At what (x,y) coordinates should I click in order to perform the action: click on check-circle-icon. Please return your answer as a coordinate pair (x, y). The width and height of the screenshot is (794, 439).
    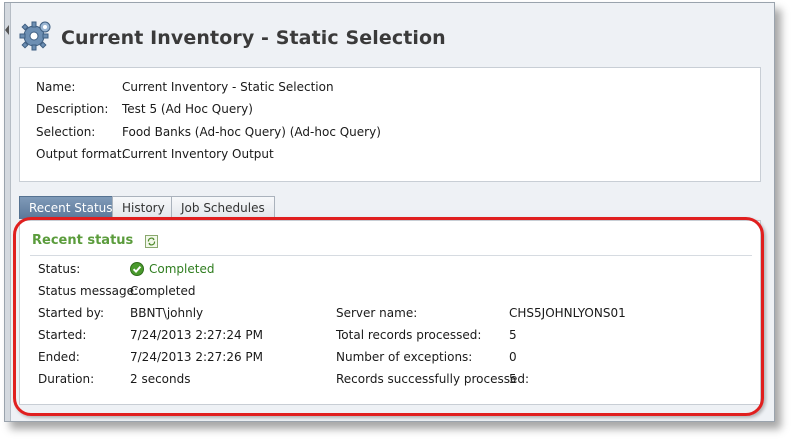
    Looking at the image, I should click on (137, 269).